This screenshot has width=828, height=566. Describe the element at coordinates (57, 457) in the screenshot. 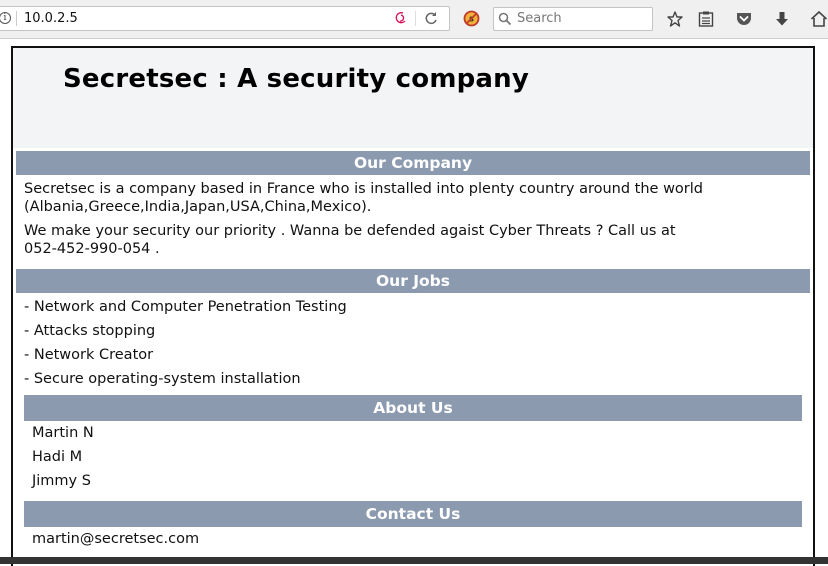

I see `team-member: Hadi M` at that location.